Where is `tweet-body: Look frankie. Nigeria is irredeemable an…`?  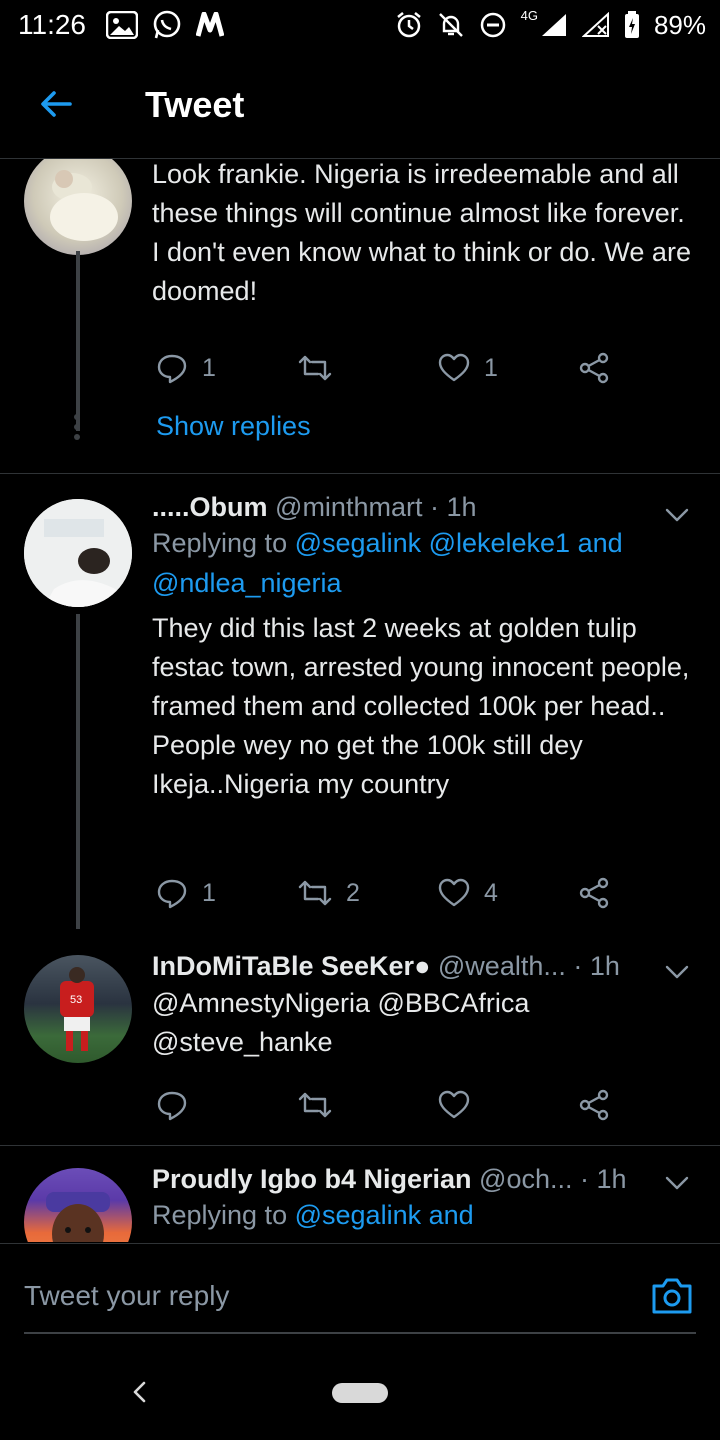
tweet-body: Look frankie. Nigeria is irredeemable an… is located at coordinates (424, 235).